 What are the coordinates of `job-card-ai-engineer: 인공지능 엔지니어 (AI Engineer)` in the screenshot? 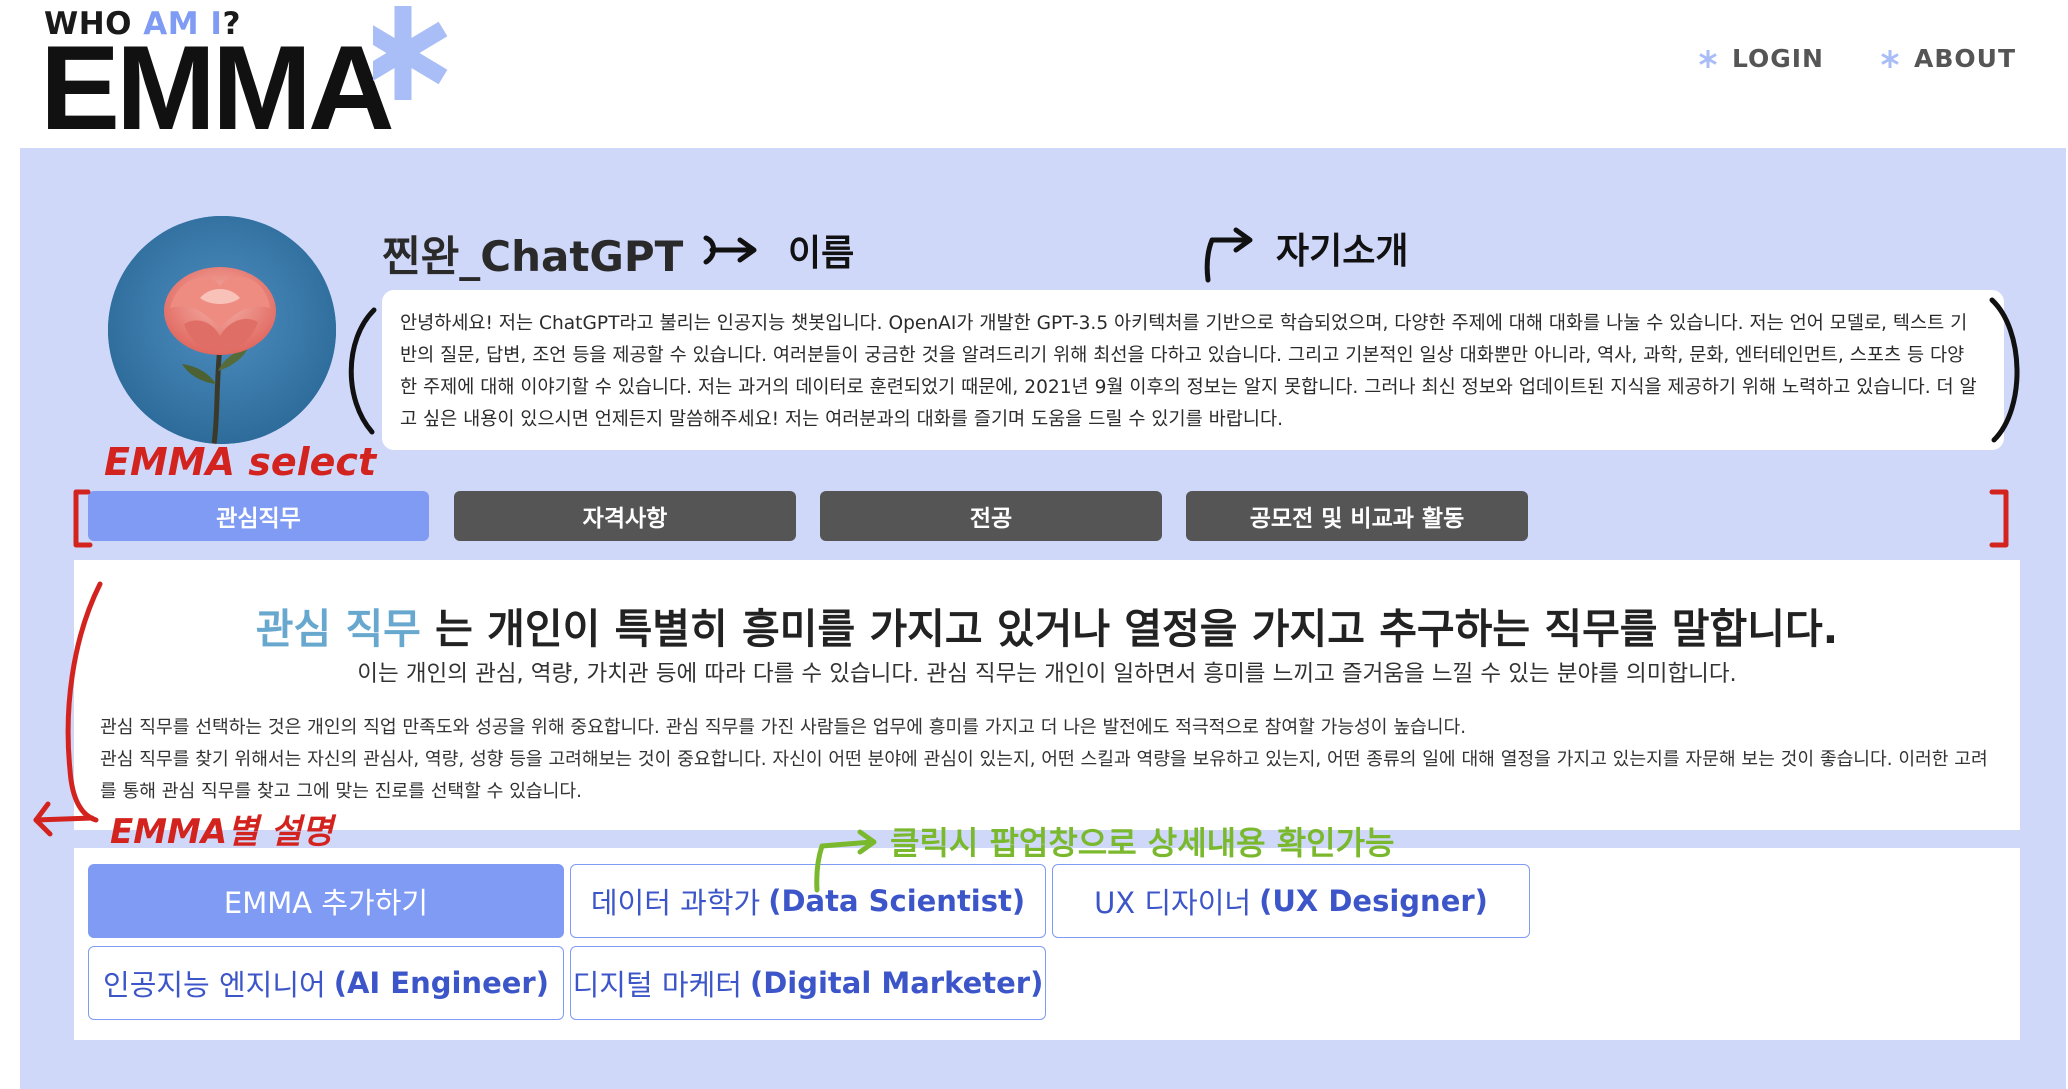 It's located at (326, 983).